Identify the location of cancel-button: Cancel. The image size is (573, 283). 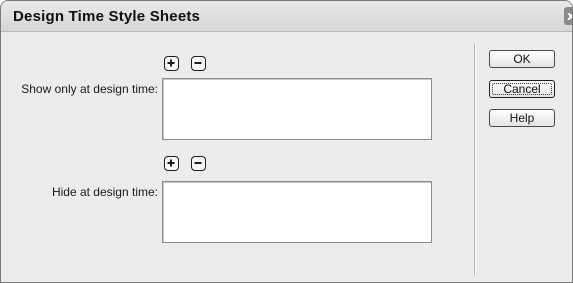
(522, 89).